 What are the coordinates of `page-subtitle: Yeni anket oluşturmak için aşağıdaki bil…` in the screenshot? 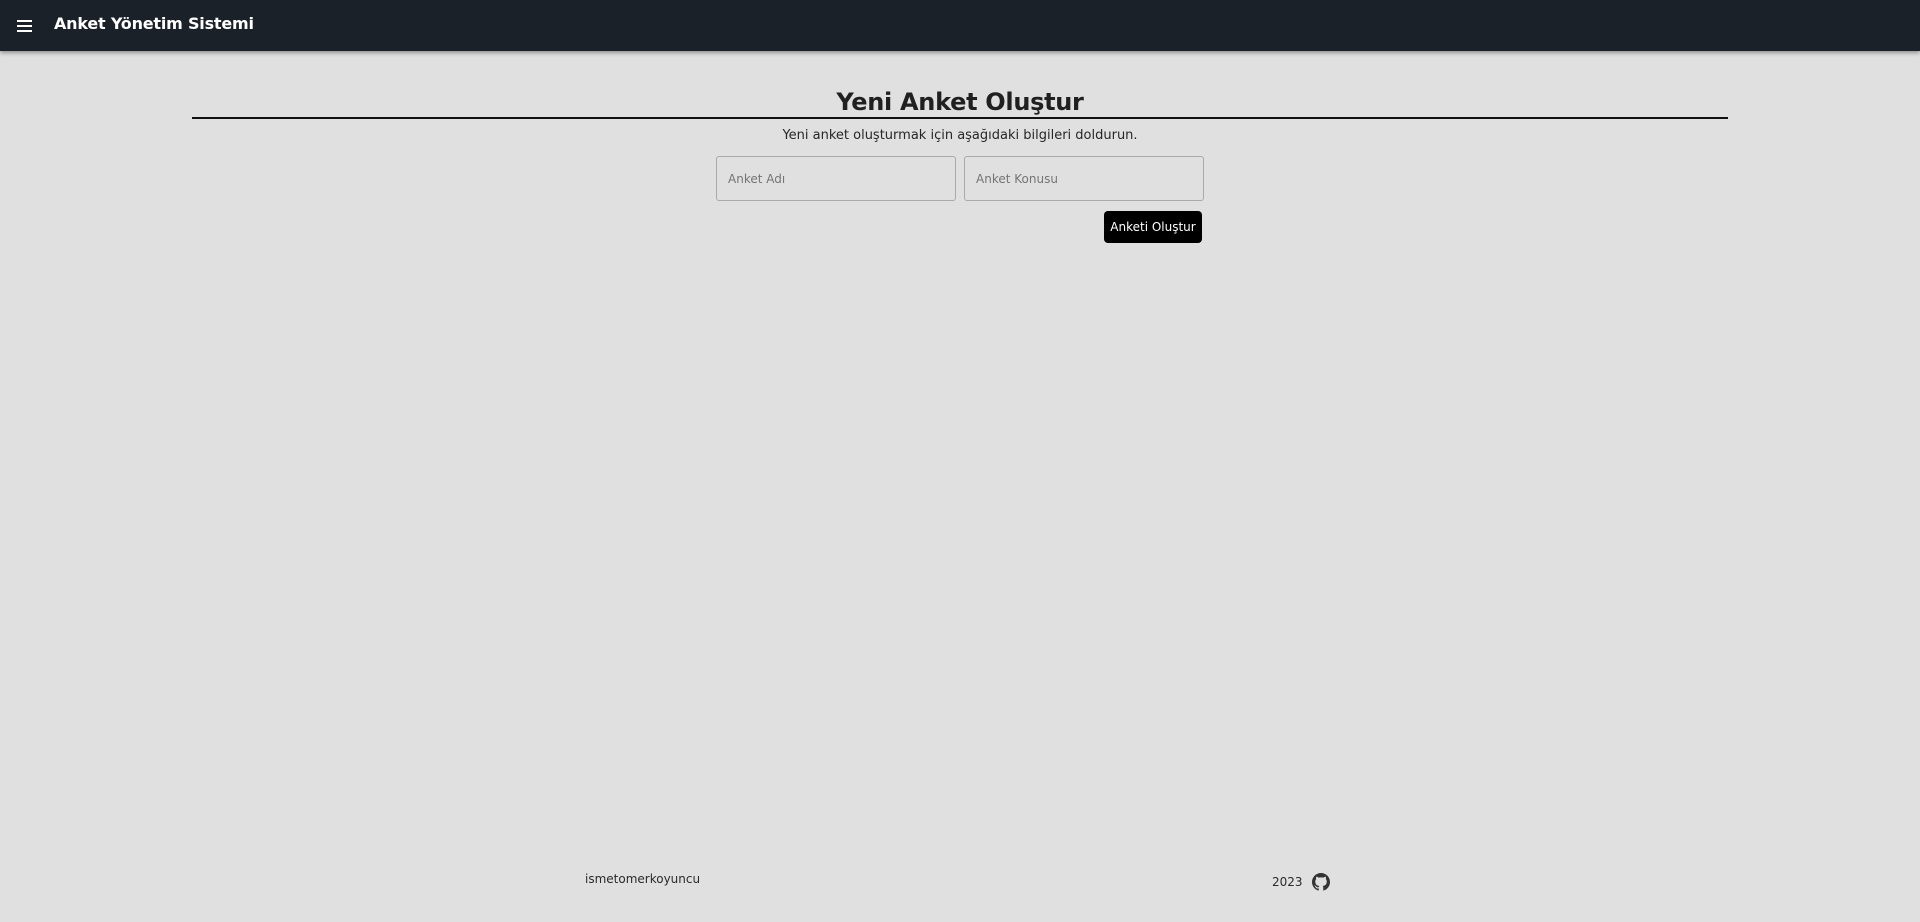 It's located at (960, 135).